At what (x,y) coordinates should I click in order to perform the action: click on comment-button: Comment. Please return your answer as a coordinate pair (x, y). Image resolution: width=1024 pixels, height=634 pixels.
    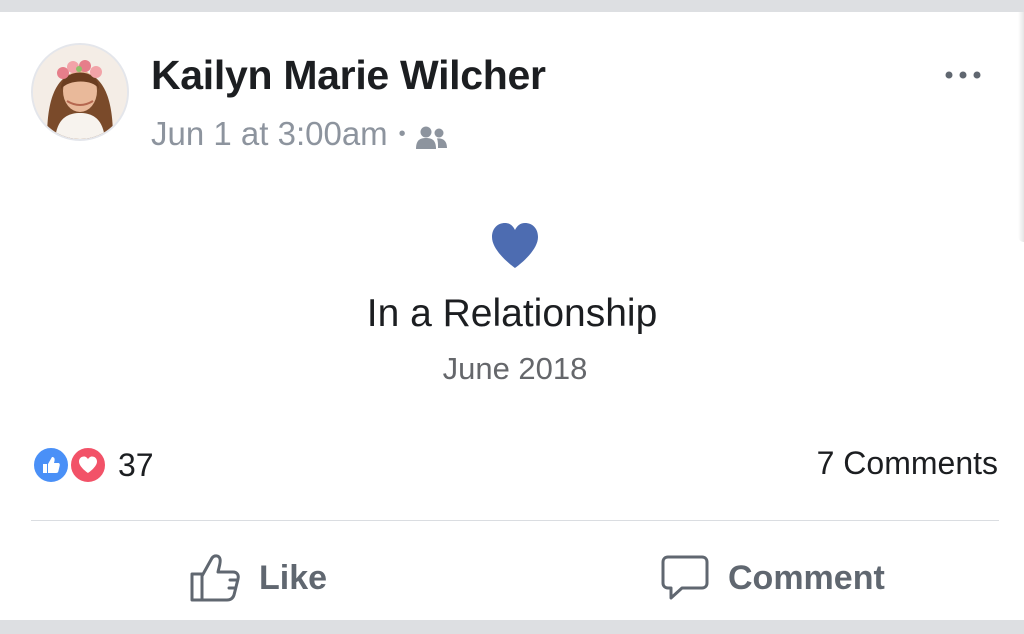
    Looking at the image, I should click on (772, 578).